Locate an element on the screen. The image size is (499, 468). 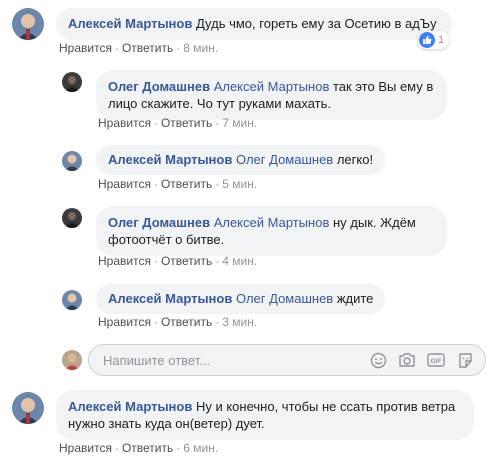
sticker-icon is located at coordinates (465, 360).